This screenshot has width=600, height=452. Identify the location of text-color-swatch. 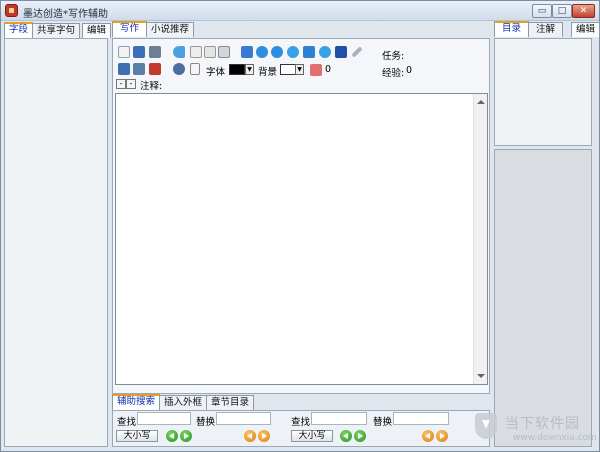
(237, 69).